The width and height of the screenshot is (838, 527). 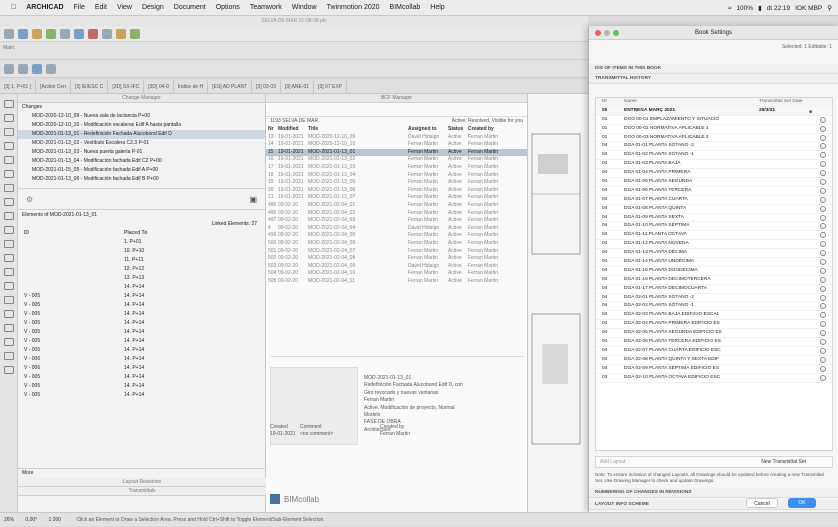 I want to click on transmittal-row: 04 DGA 01-16 PLANTA DECIMOTERCERA i, so click(x=714, y=280).